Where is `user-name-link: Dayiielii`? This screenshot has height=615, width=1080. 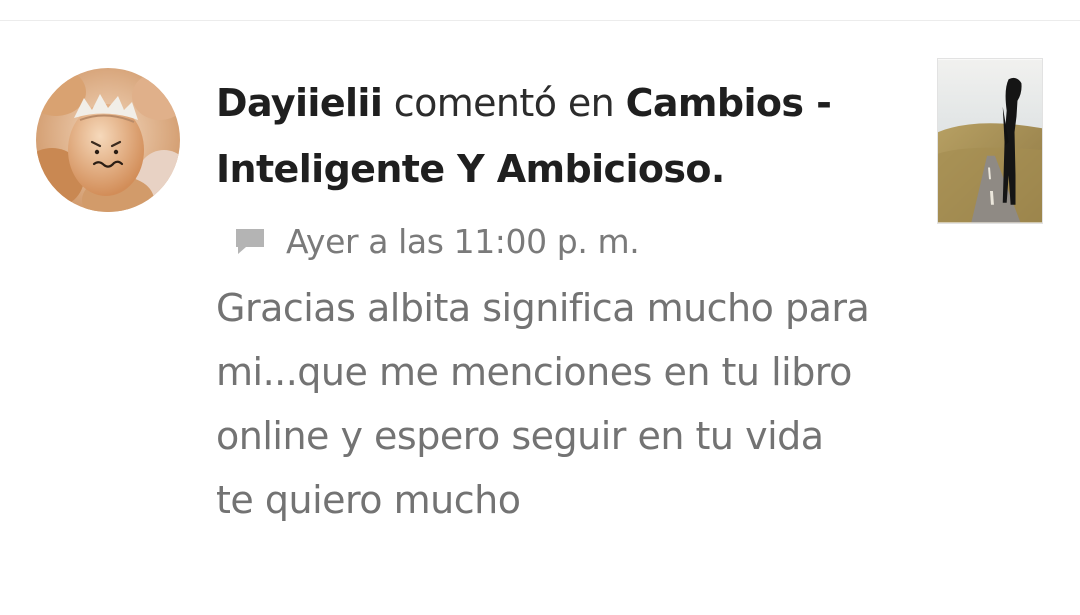 user-name-link: Dayiielii is located at coordinates (299, 103).